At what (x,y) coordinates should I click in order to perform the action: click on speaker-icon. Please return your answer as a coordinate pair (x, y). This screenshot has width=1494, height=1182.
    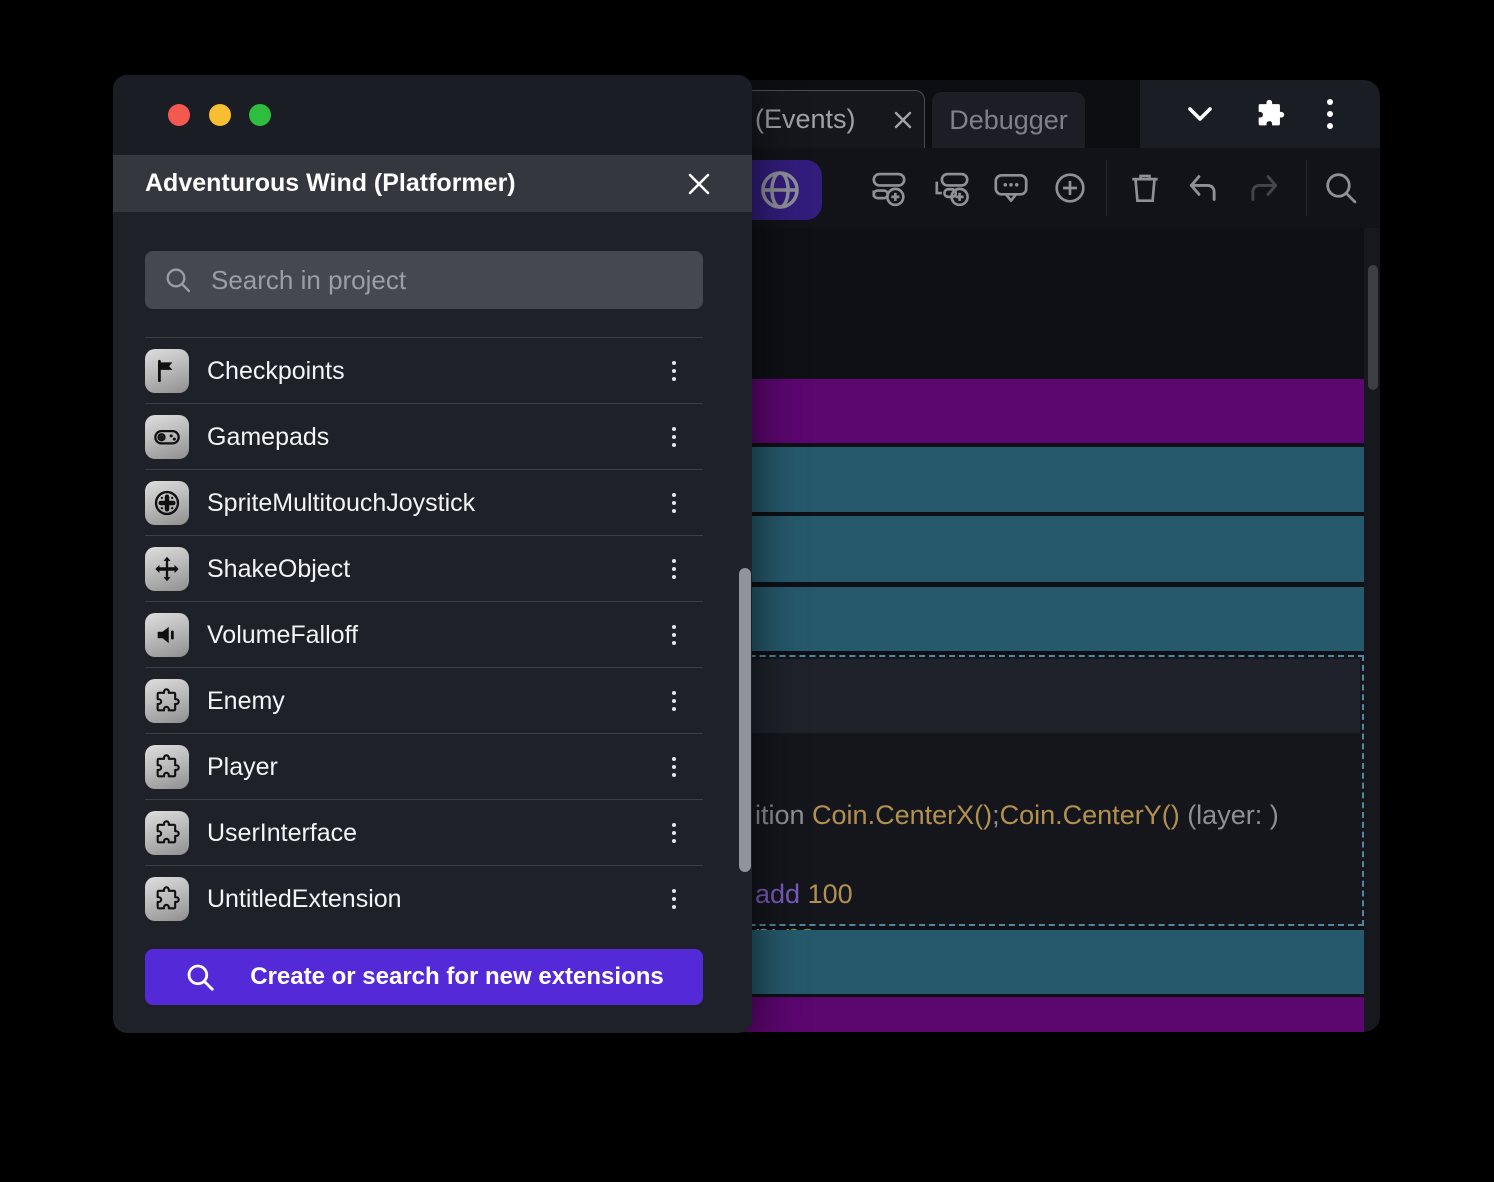
    Looking at the image, I should click on (167, 635).